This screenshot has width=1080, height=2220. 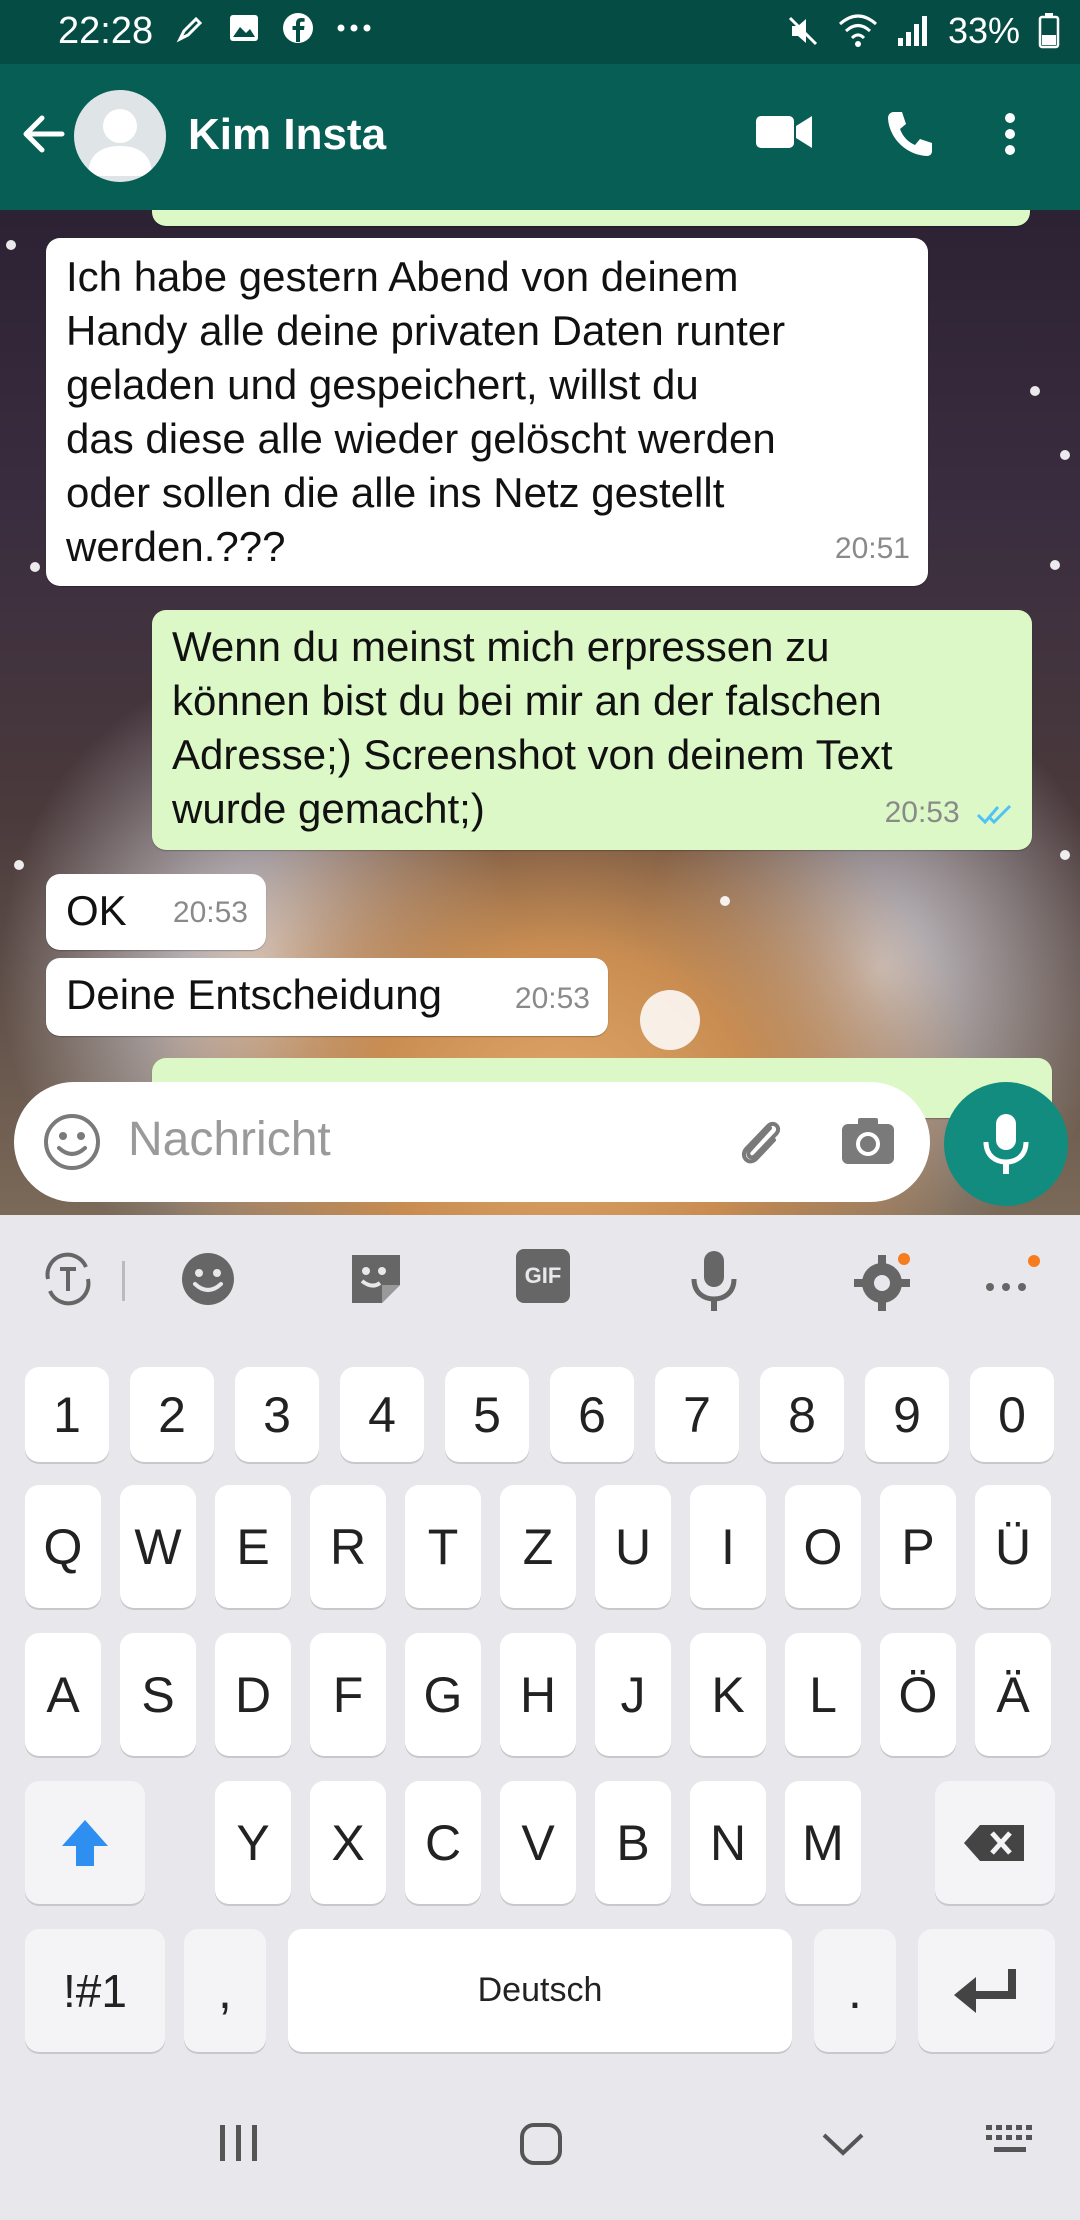 I want to click on avatar, so click(x=120, y=136).